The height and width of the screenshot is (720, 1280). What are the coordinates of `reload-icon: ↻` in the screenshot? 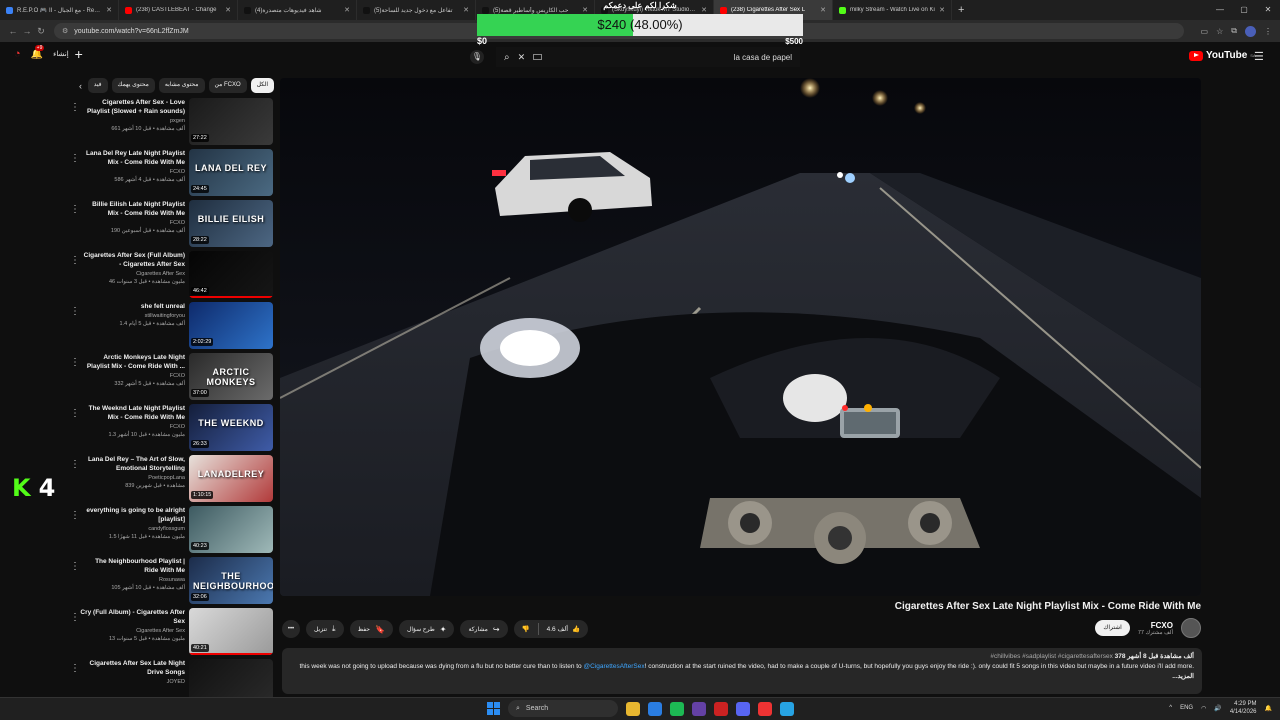 It's located at (41, 31).